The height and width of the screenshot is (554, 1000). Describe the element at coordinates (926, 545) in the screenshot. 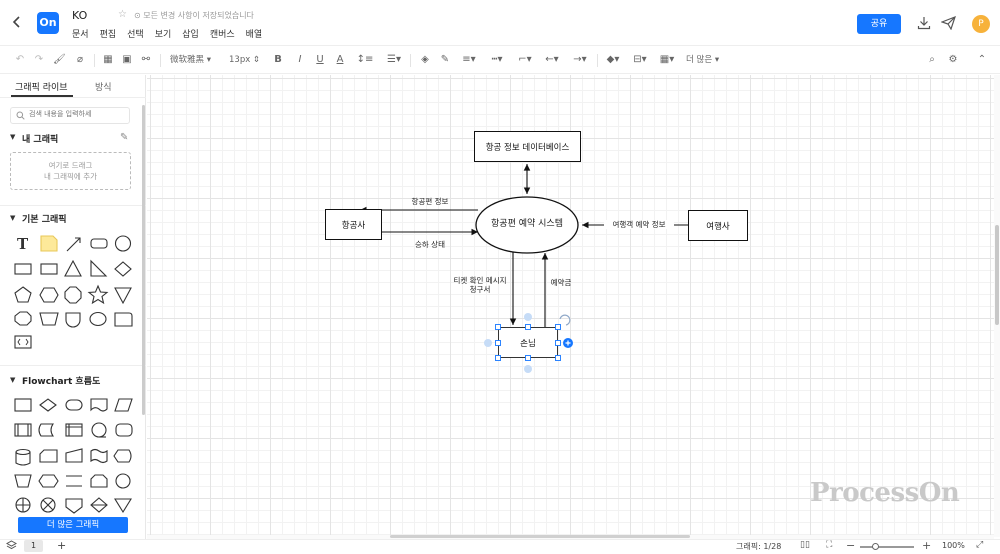

I see `zoom-in-icon: +` at that location.